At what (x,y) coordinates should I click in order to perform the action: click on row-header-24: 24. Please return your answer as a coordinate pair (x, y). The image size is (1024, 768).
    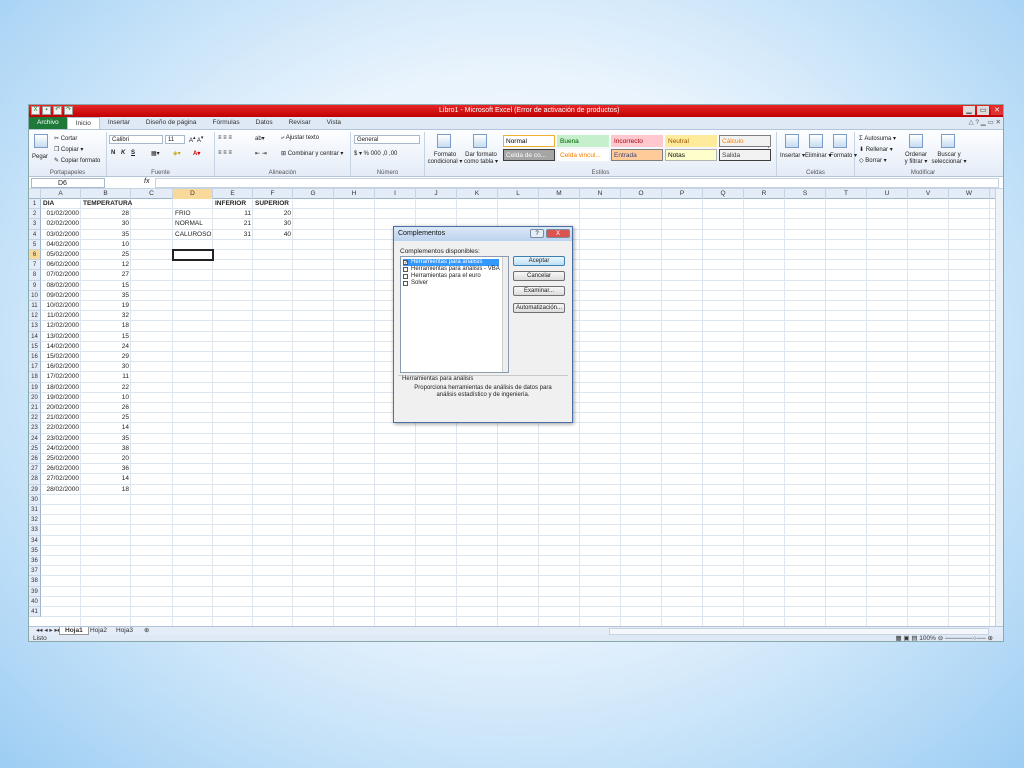
    Looking at the image, I should click on (35, 438).